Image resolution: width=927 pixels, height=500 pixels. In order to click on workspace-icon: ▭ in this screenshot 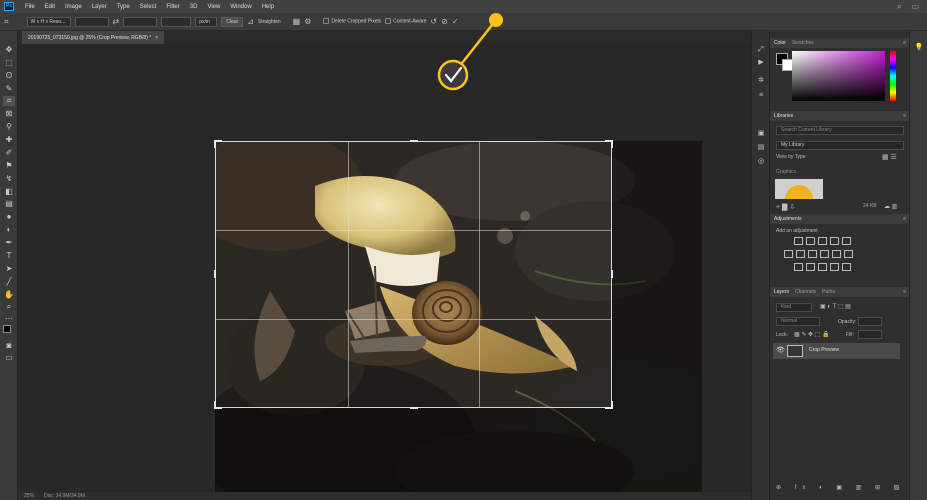, I will do `click(915, 7)`.